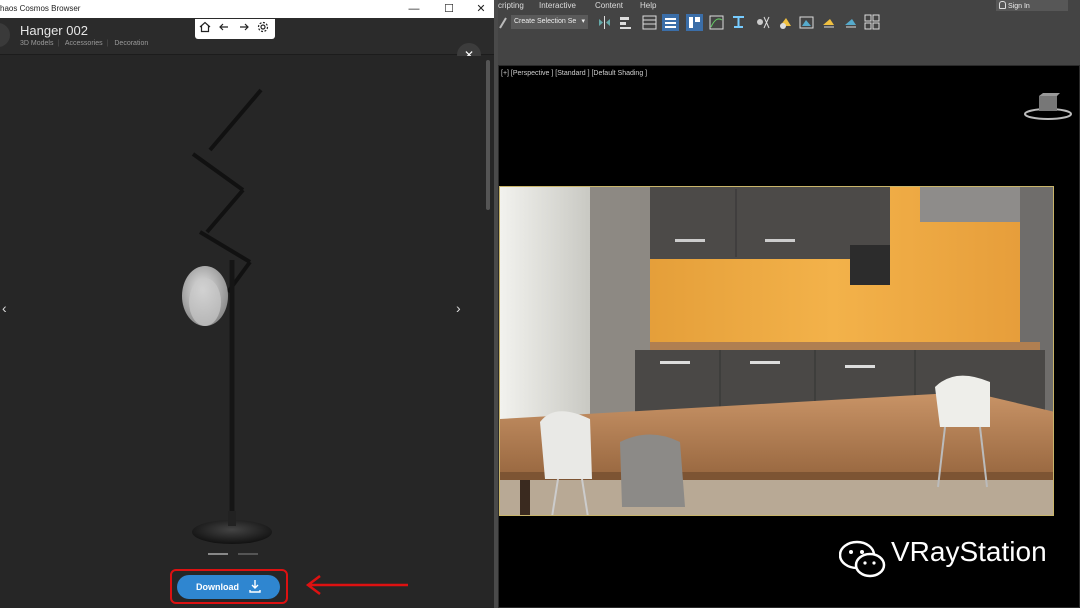  I want to click on arrow-left-icon, so click(224, 29).